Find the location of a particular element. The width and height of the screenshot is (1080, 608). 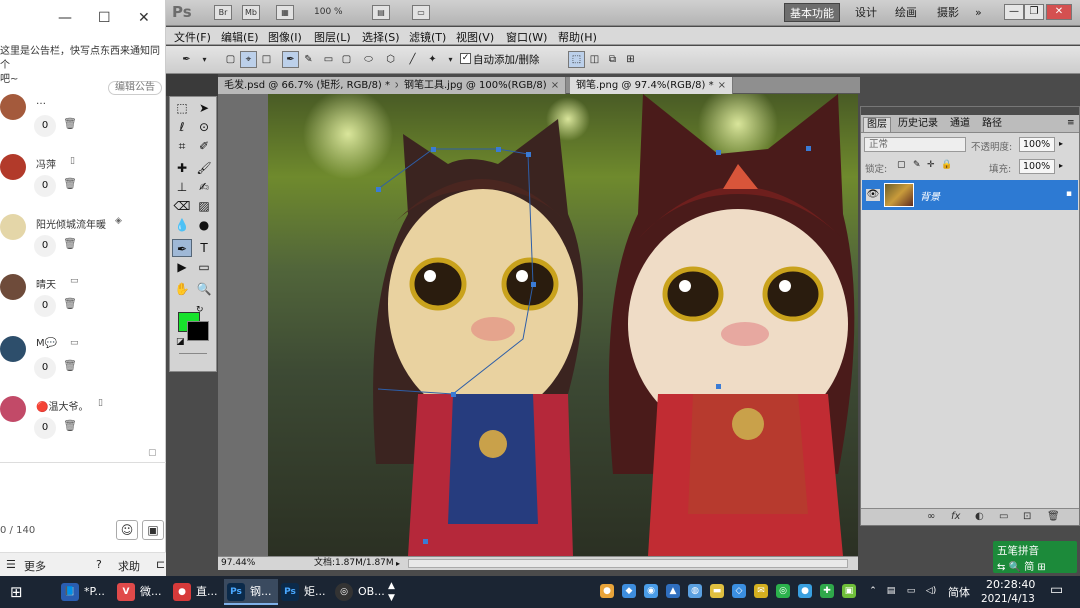

tray-icon: ◉ is located at coordinates (651, 591).